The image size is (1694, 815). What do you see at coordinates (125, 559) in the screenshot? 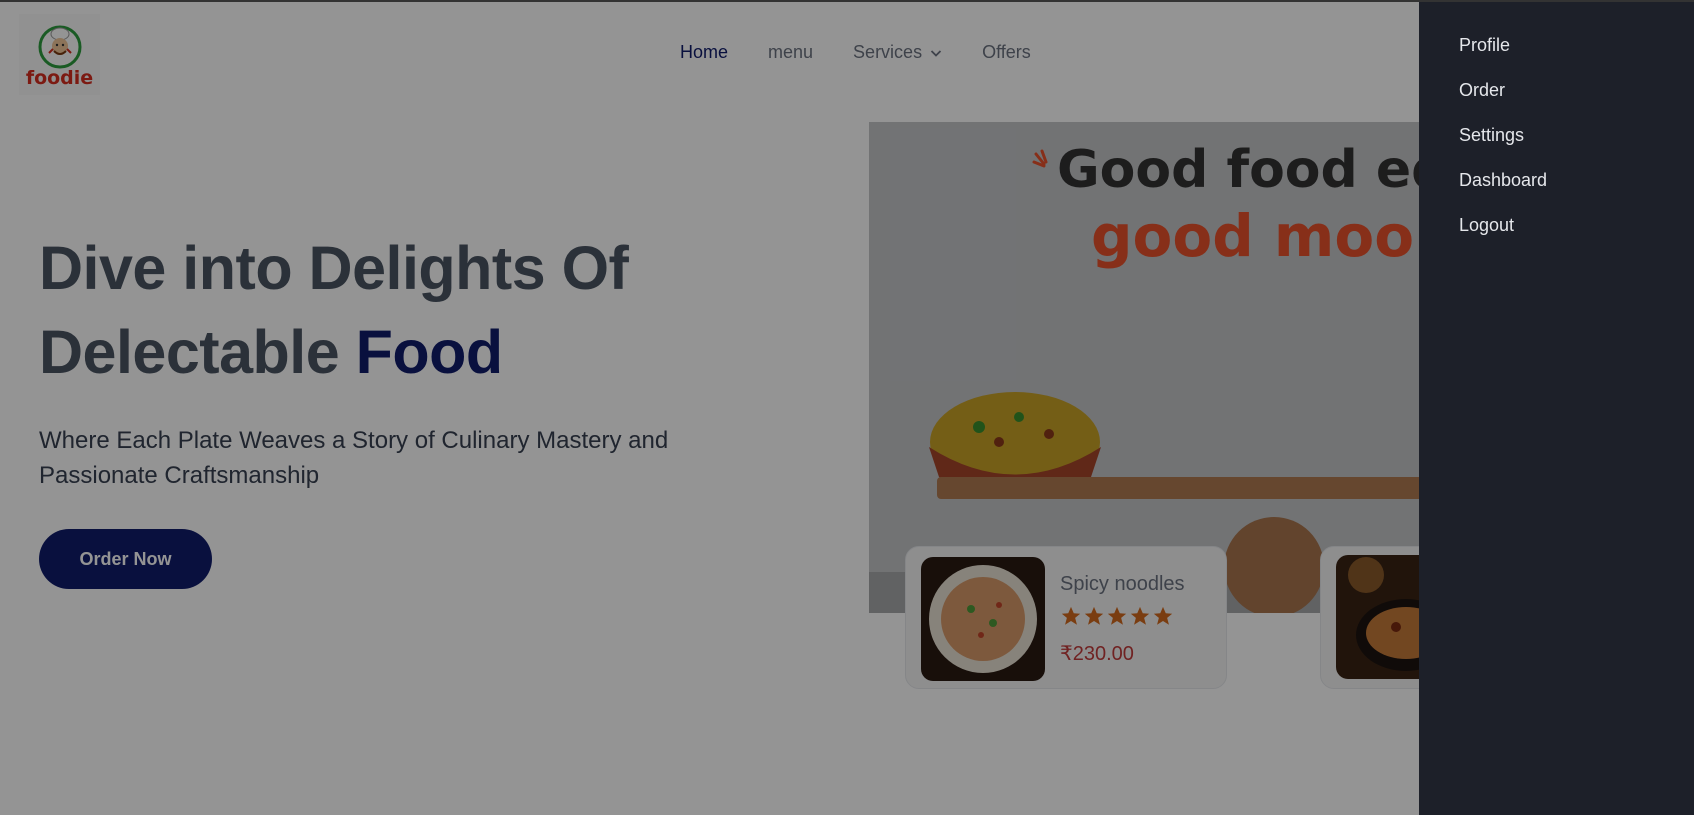
I see `order-now-button: Order Now` at bounding box center [125, 559].